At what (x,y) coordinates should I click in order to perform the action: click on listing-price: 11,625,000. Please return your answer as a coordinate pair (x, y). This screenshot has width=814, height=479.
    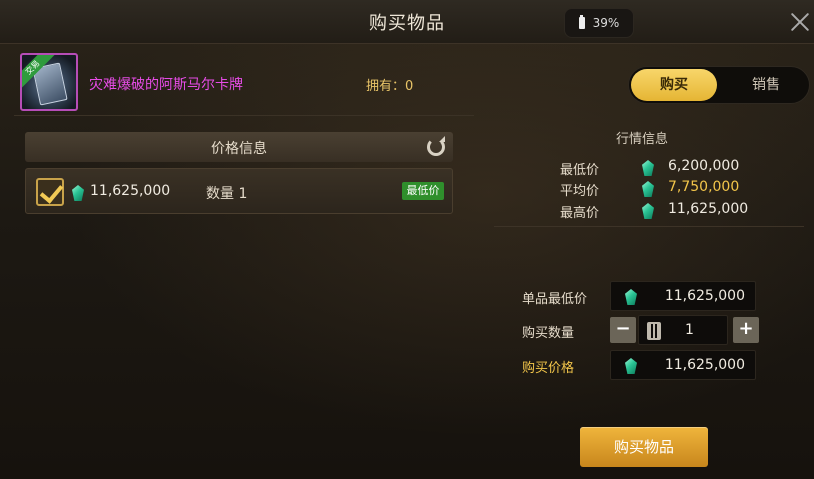
    Looking at the image, I should click on (130, 191).